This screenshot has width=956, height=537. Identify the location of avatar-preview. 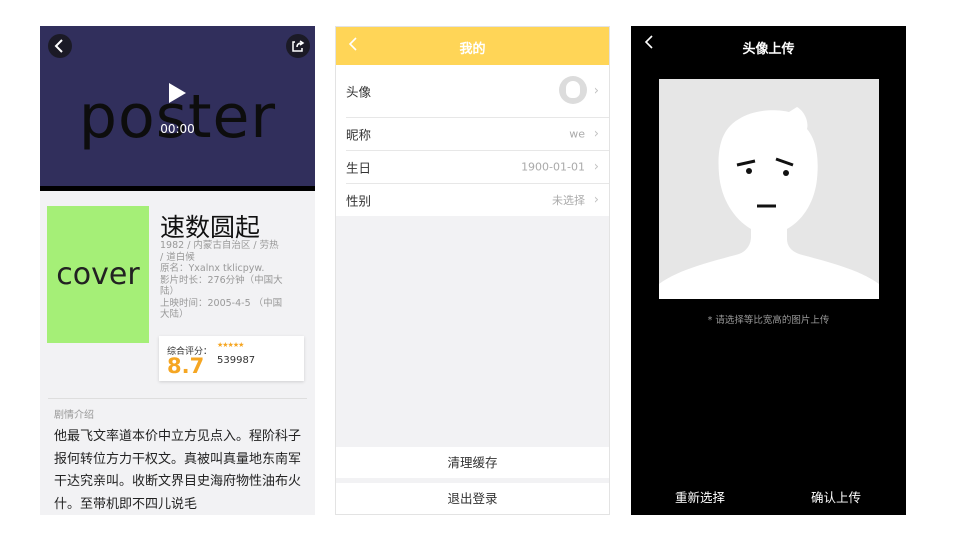
(769, 189).